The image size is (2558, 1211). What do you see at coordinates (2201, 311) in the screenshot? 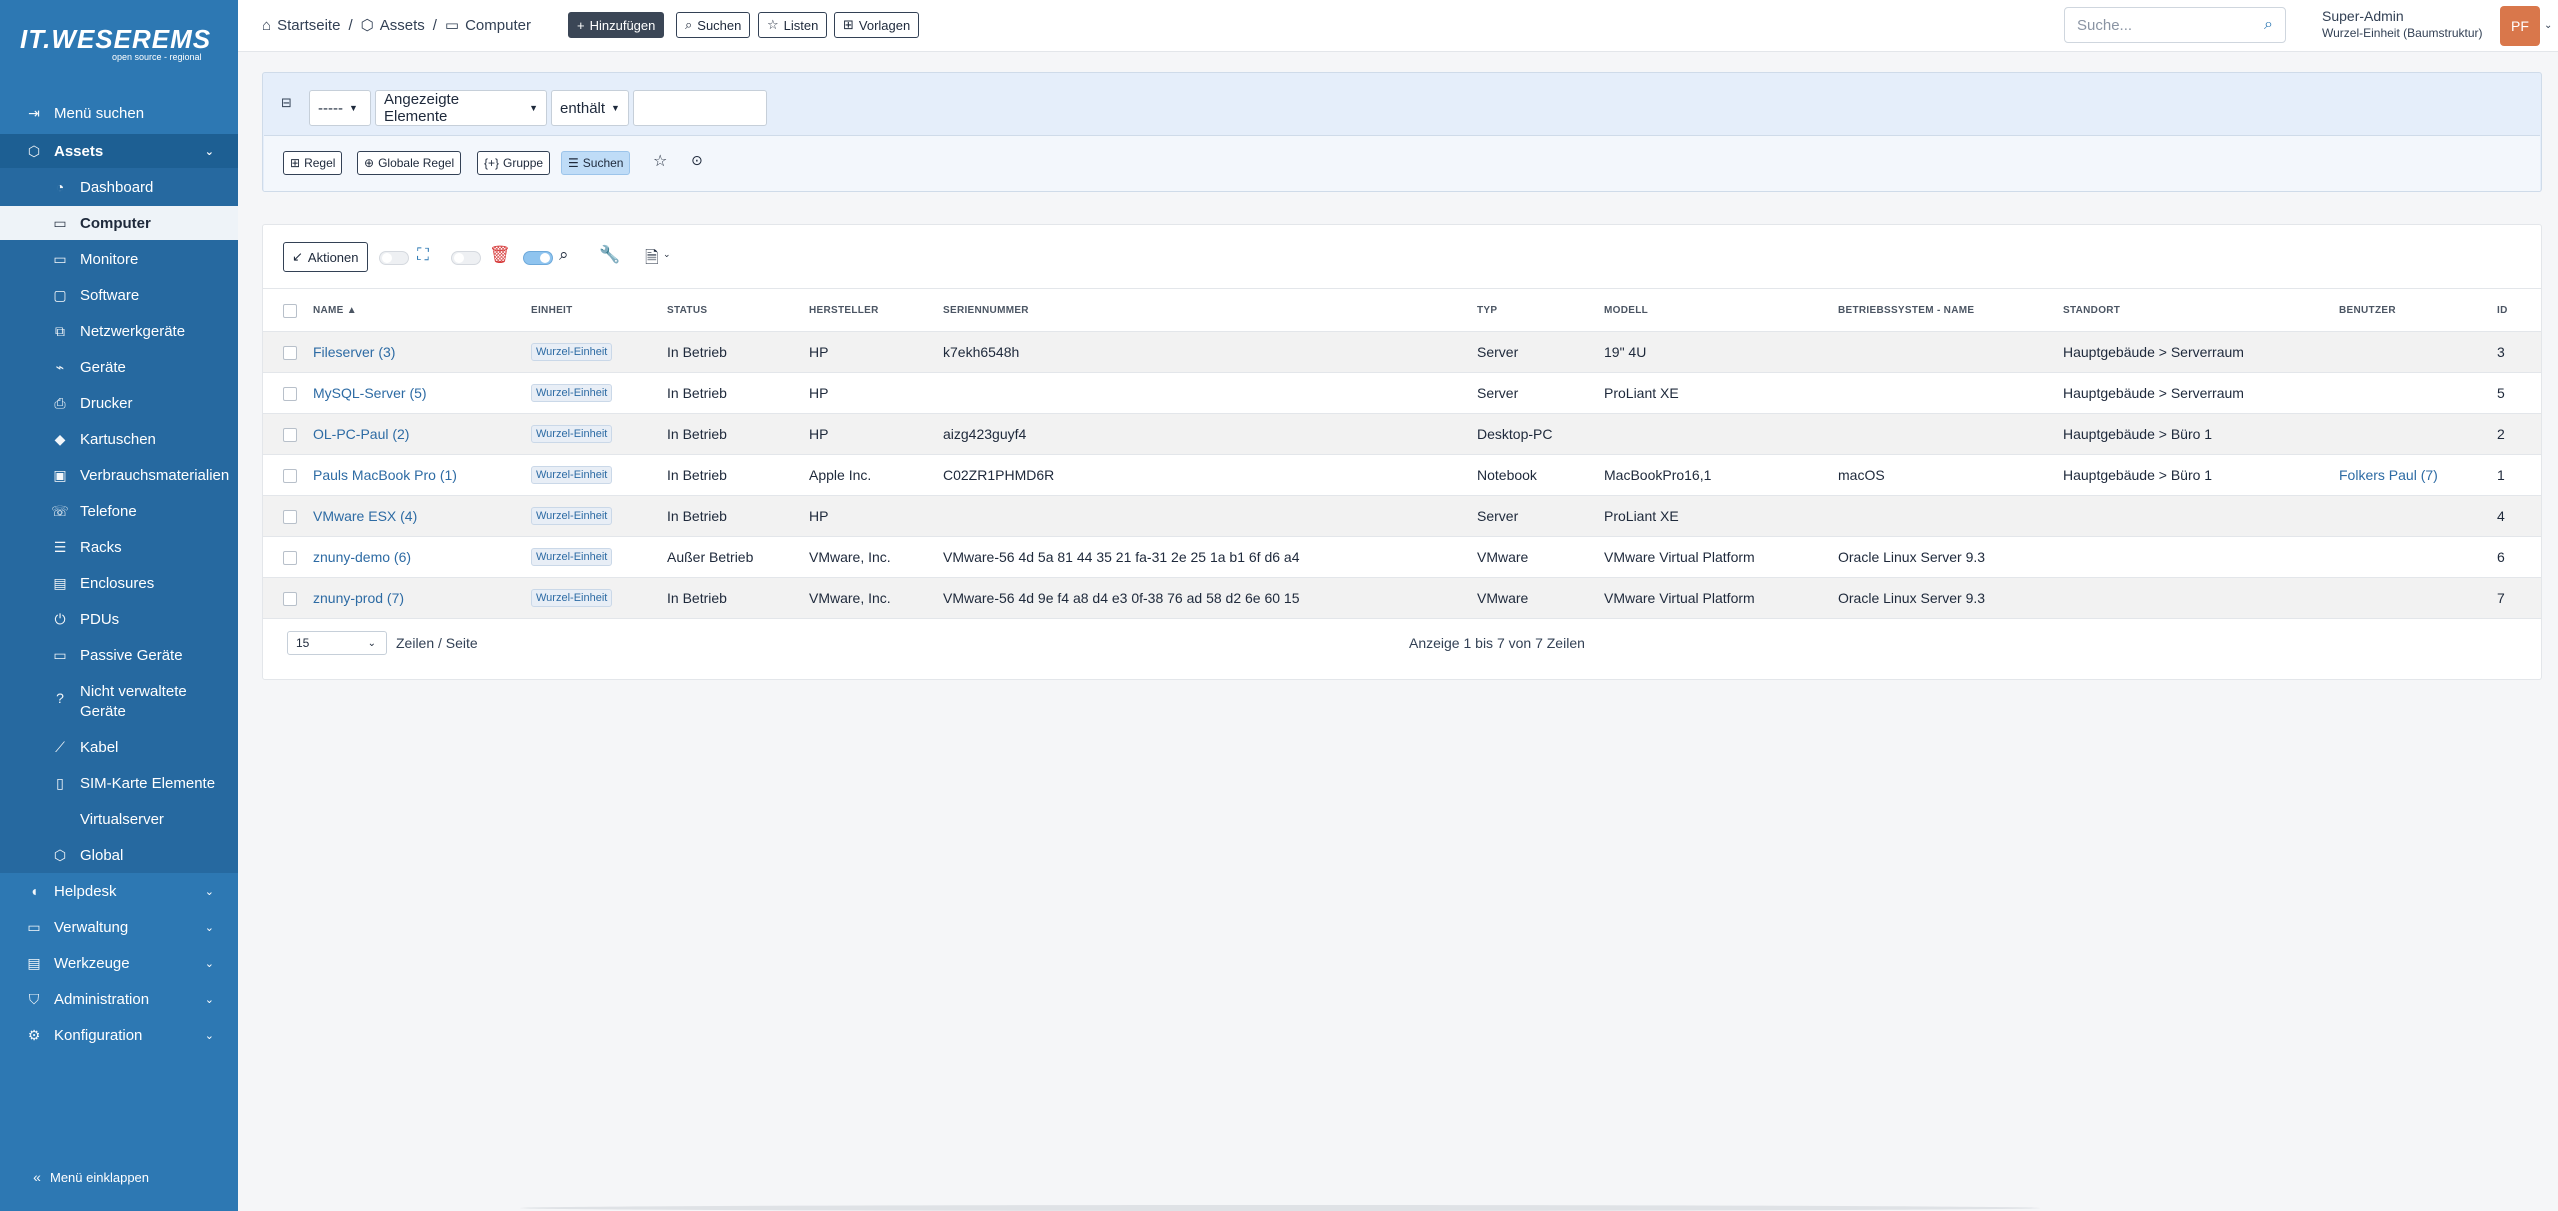
I see `column-location: STANDORT` at bounding box center [2201, 311].